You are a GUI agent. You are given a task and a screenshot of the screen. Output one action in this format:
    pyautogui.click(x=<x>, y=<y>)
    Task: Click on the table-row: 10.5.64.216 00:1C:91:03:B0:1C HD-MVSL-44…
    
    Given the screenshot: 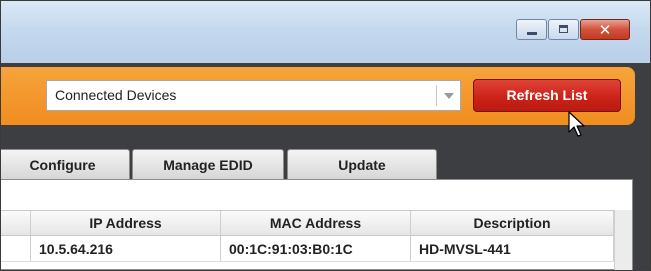 What is the action you would take?
    pyautogui.click(x=307, y=249)
    